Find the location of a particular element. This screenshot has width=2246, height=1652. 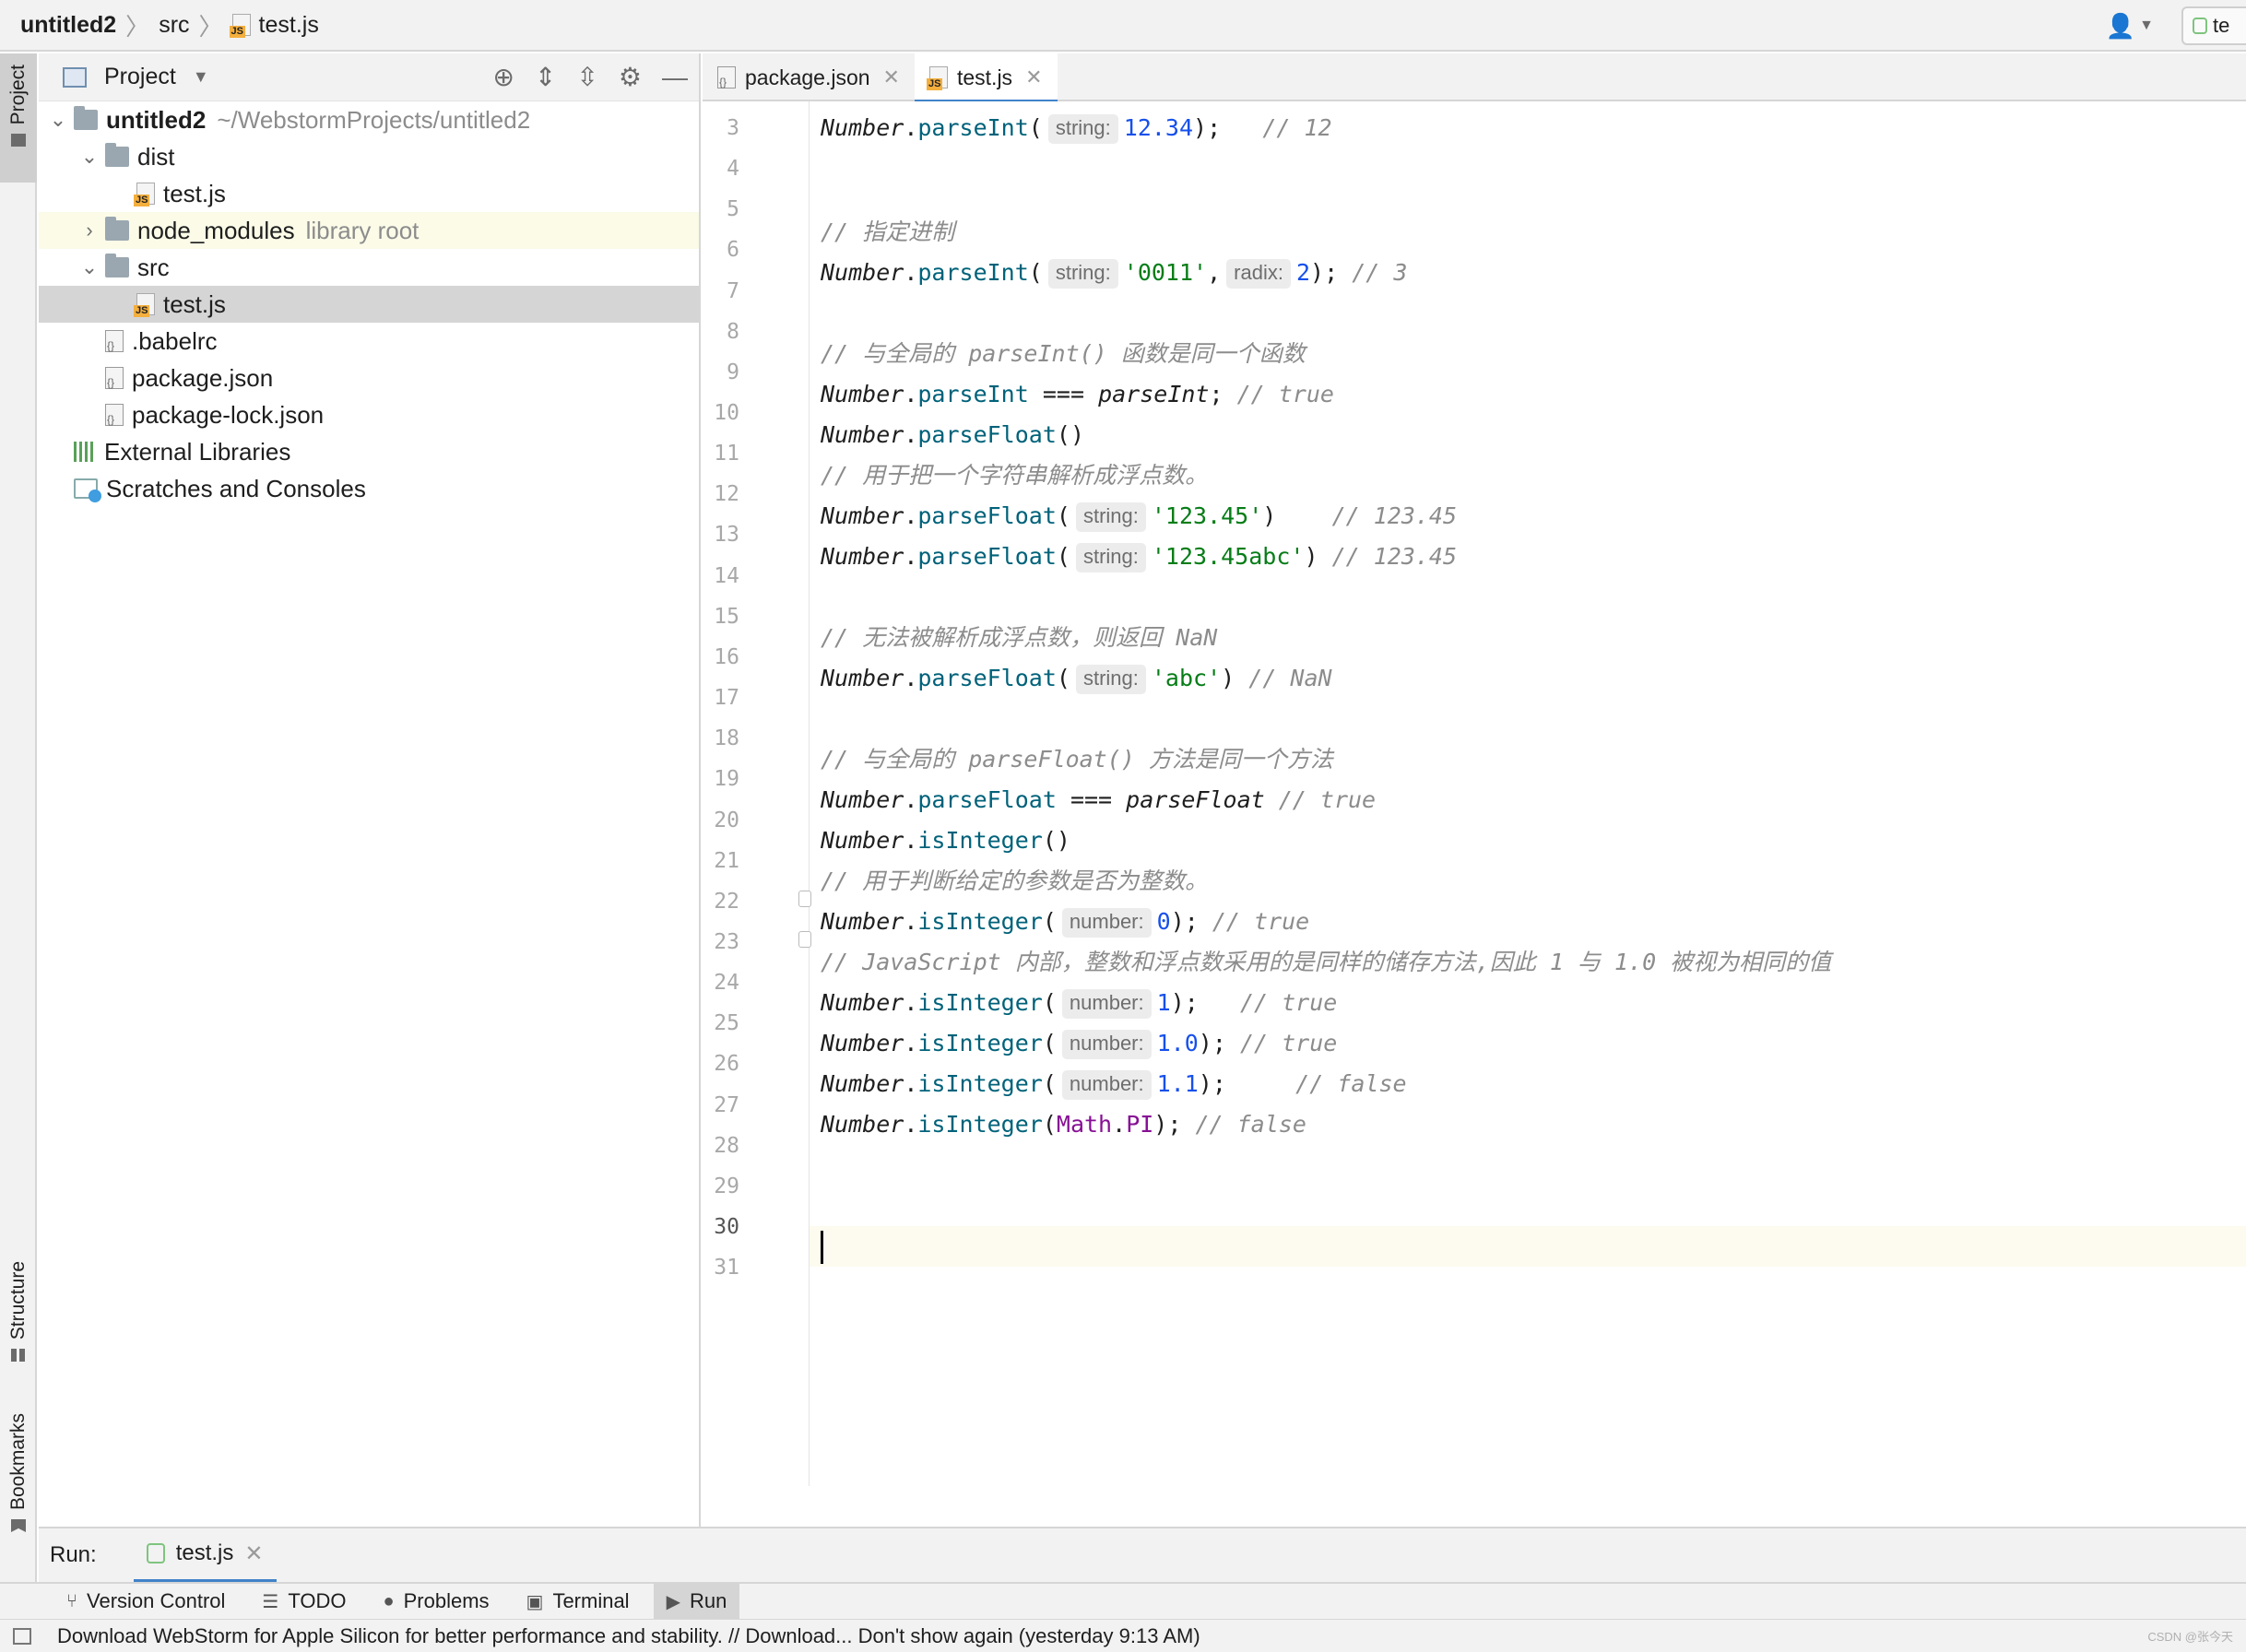

tree-item: package-lock.json is located at coordinates (369, 414).